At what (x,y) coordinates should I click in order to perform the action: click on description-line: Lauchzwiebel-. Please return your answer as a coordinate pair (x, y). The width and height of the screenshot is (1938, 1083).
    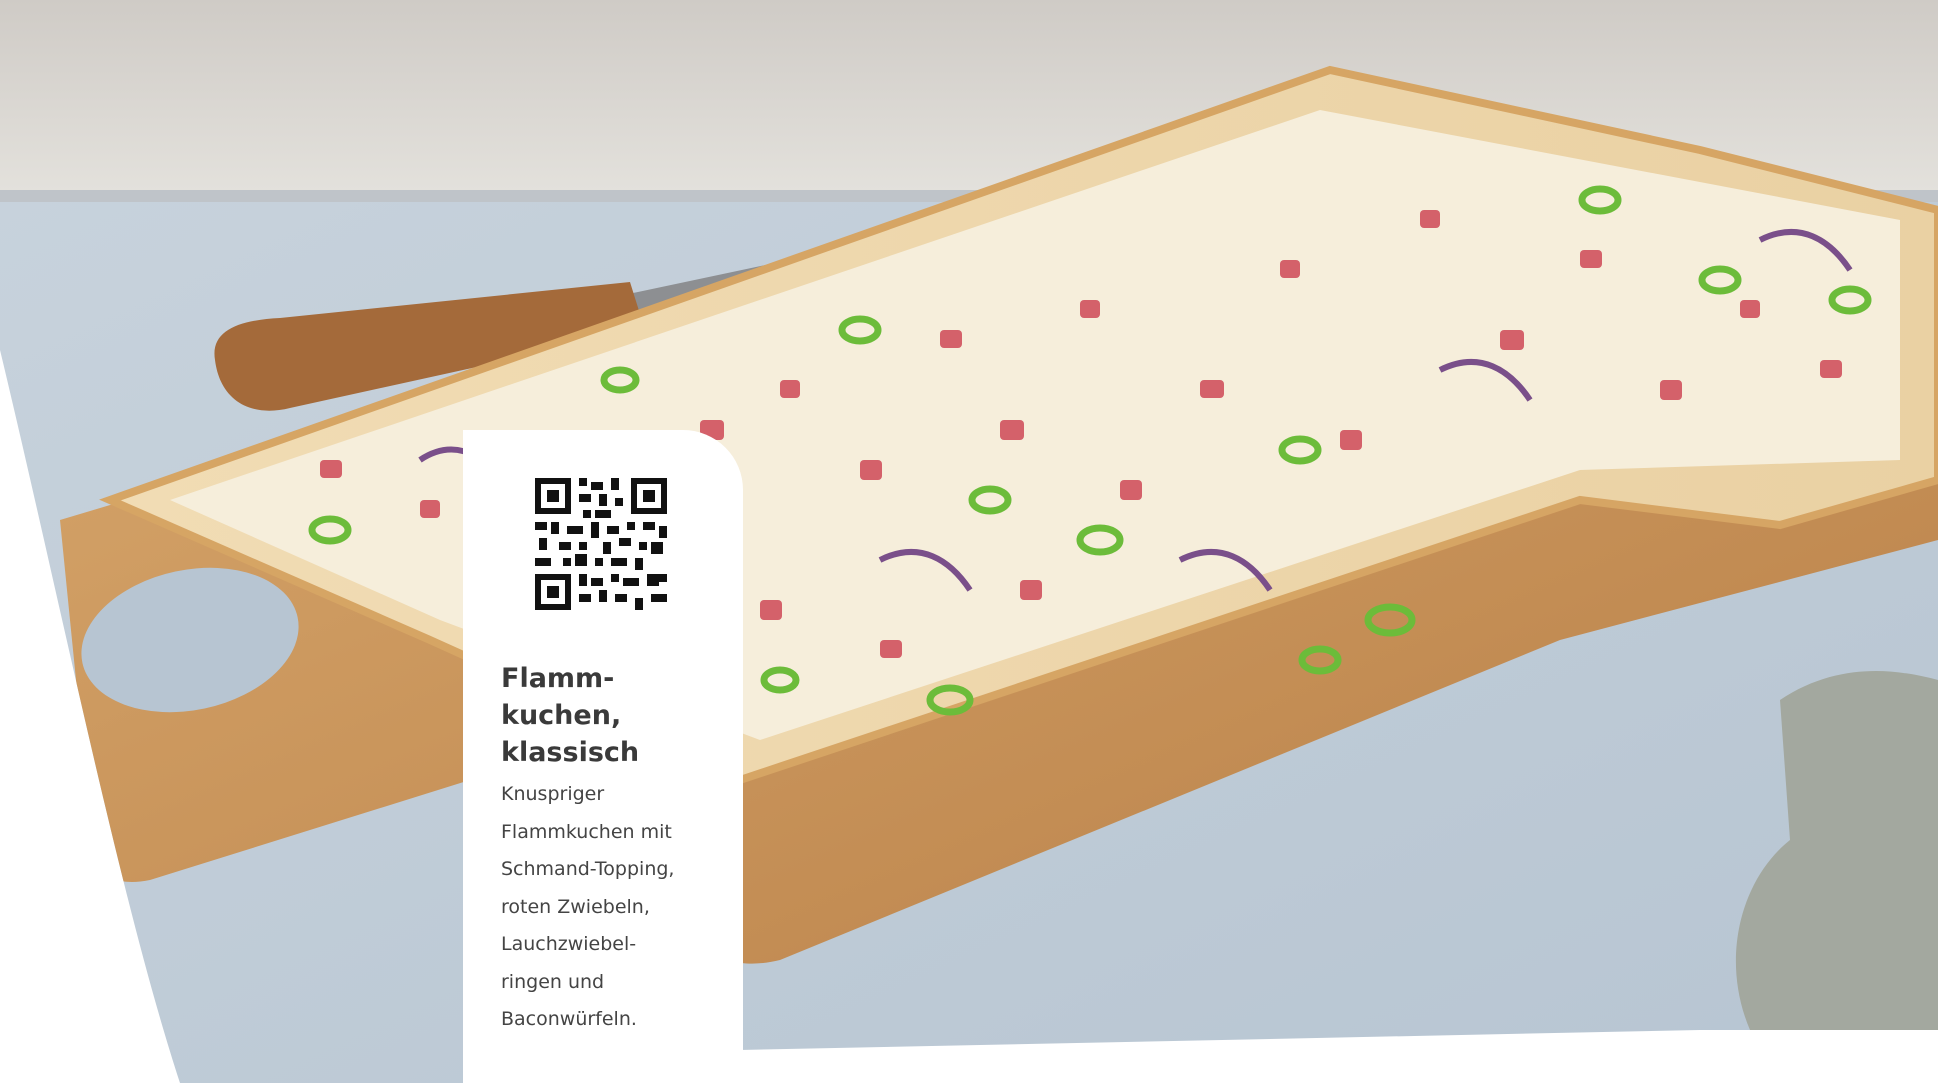
    Looking at the image, I should click on (569, 944).